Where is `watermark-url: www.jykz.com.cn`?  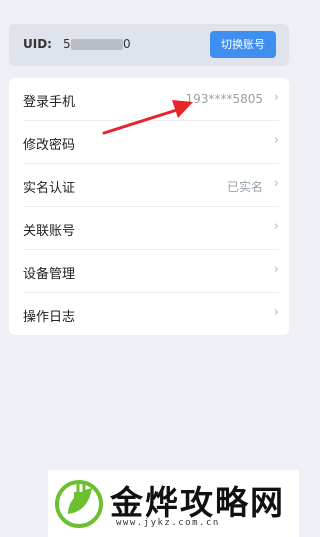
watermark-url: www.jykz.com.cn is located at coordinates (168, 523).